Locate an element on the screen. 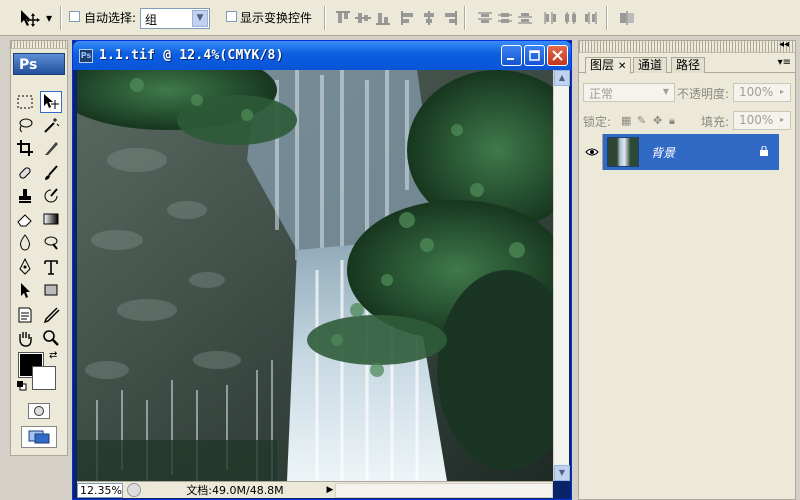  blend-mode-dropdown: 正常 ▼ is located at coordinates (629, 92).